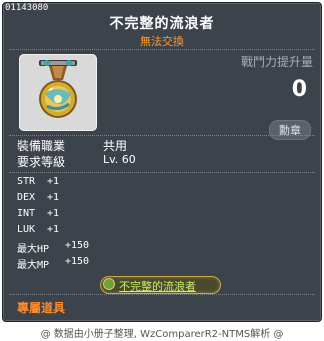 The height and width of the screenshot is (341, 324). Describe the element at coordinates (26, 213) in the screenshot. I see `stat-name: INT` at that location.